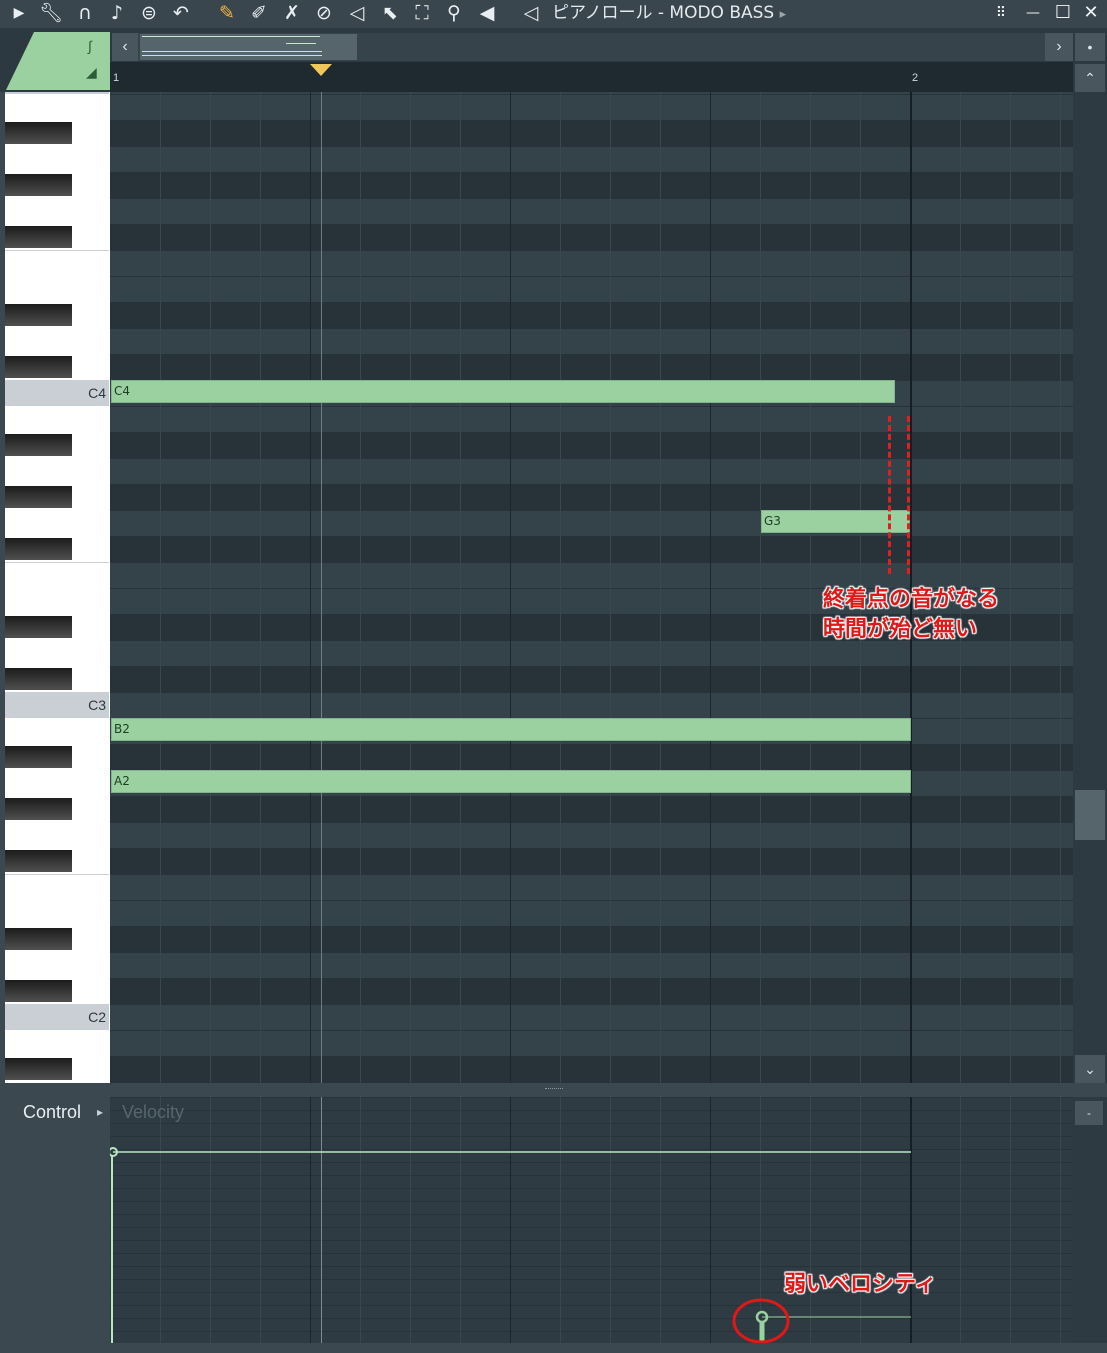 This screenshot has height=1353, width=1107. What do you see at coordinates (116, 78) in the screenshot?
I see `ruler-bar-1: 1` at bounding box center [116, 78].